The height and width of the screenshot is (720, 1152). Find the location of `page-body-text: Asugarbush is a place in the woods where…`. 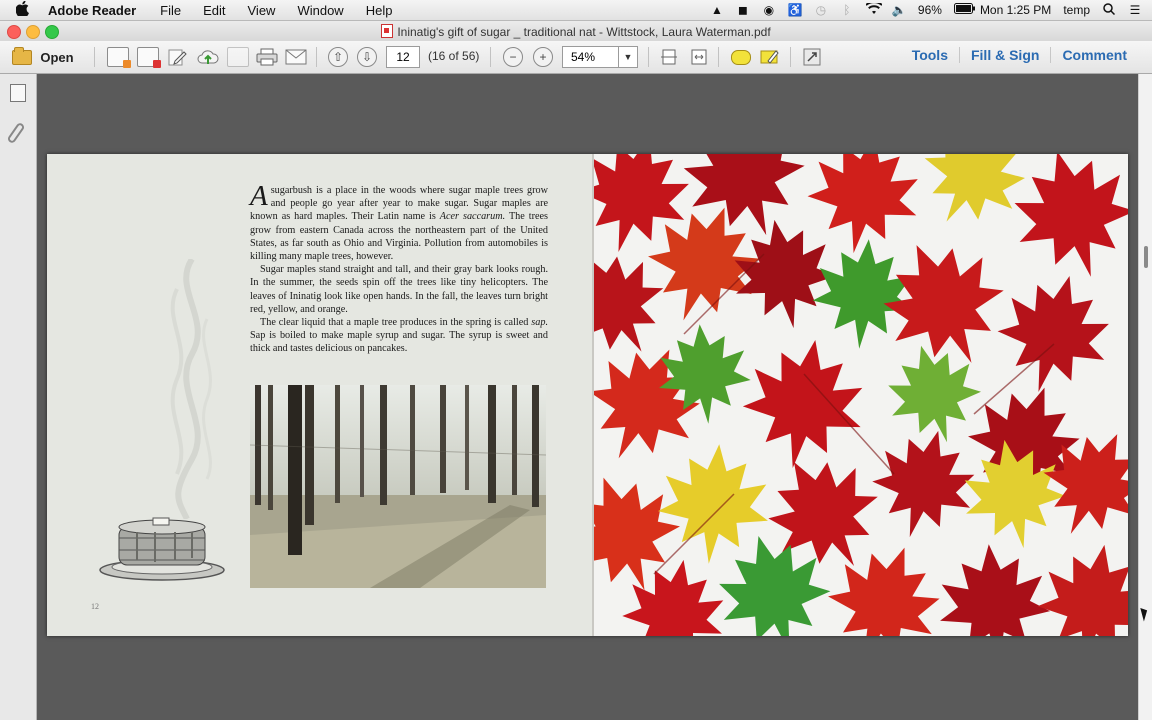

page-body-text: Asugarbush is a place in the woods where… is located at coordinates (399, 268).